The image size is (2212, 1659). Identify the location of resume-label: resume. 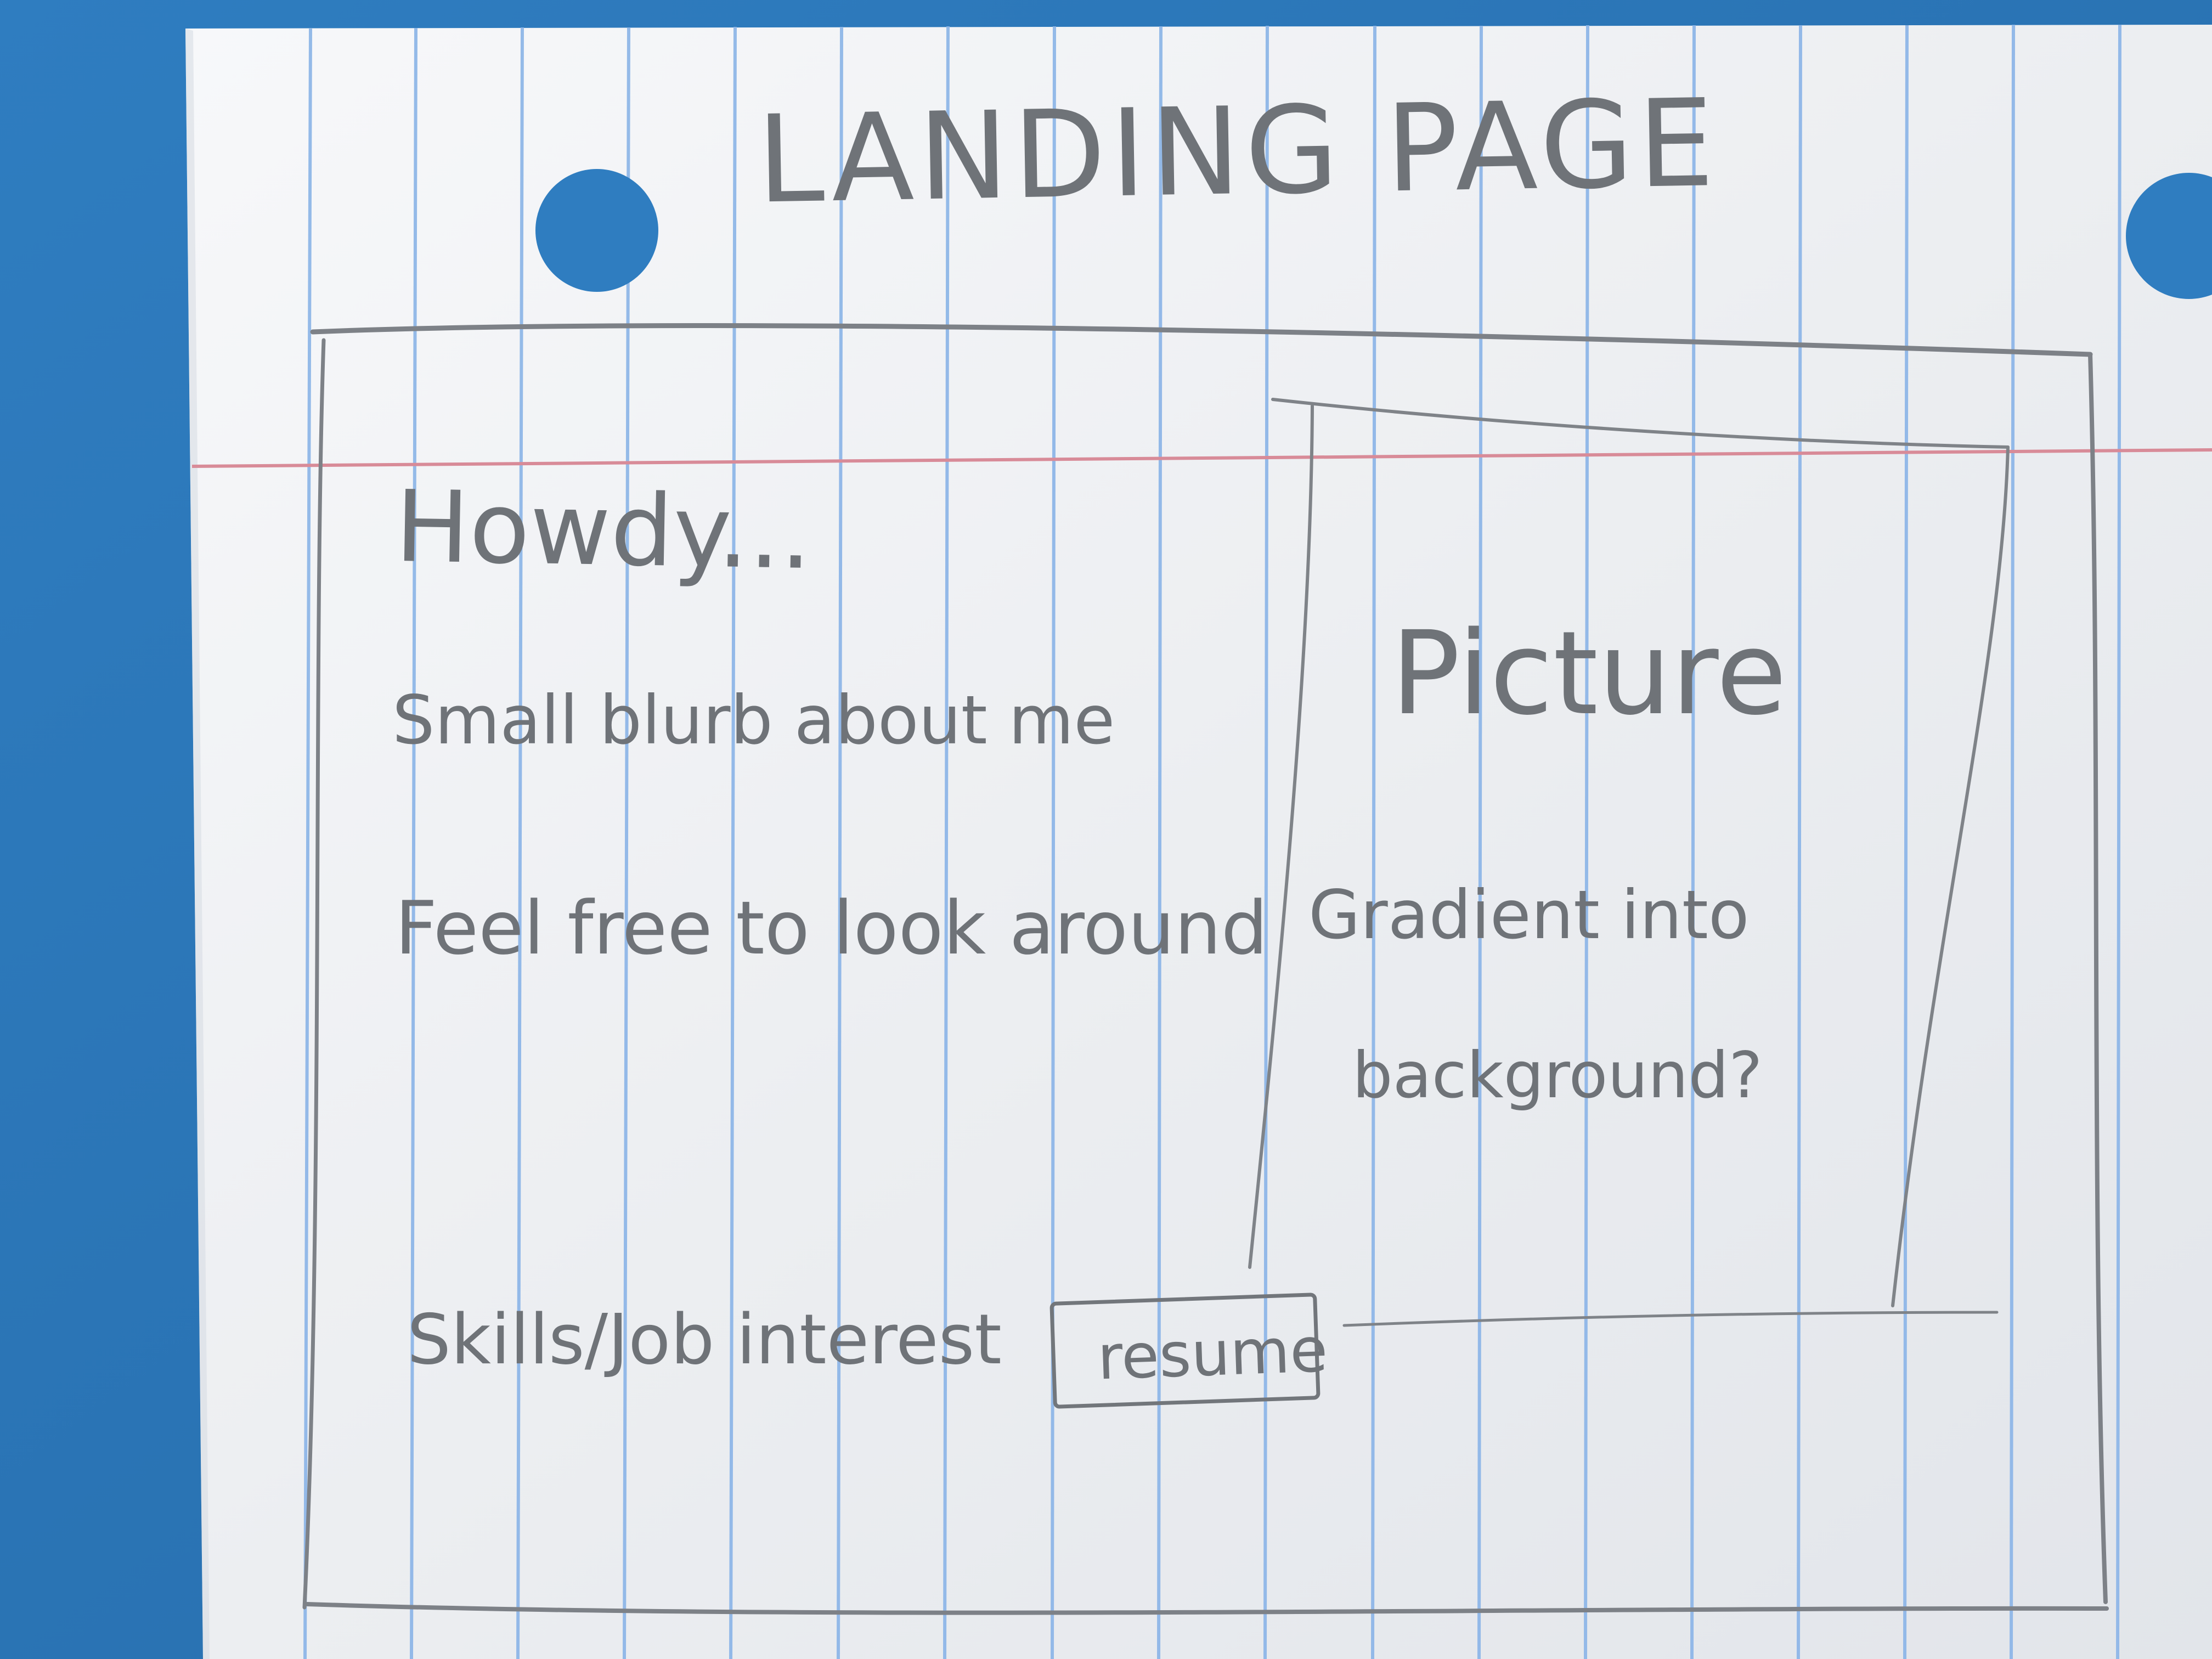
(1212, 1354).